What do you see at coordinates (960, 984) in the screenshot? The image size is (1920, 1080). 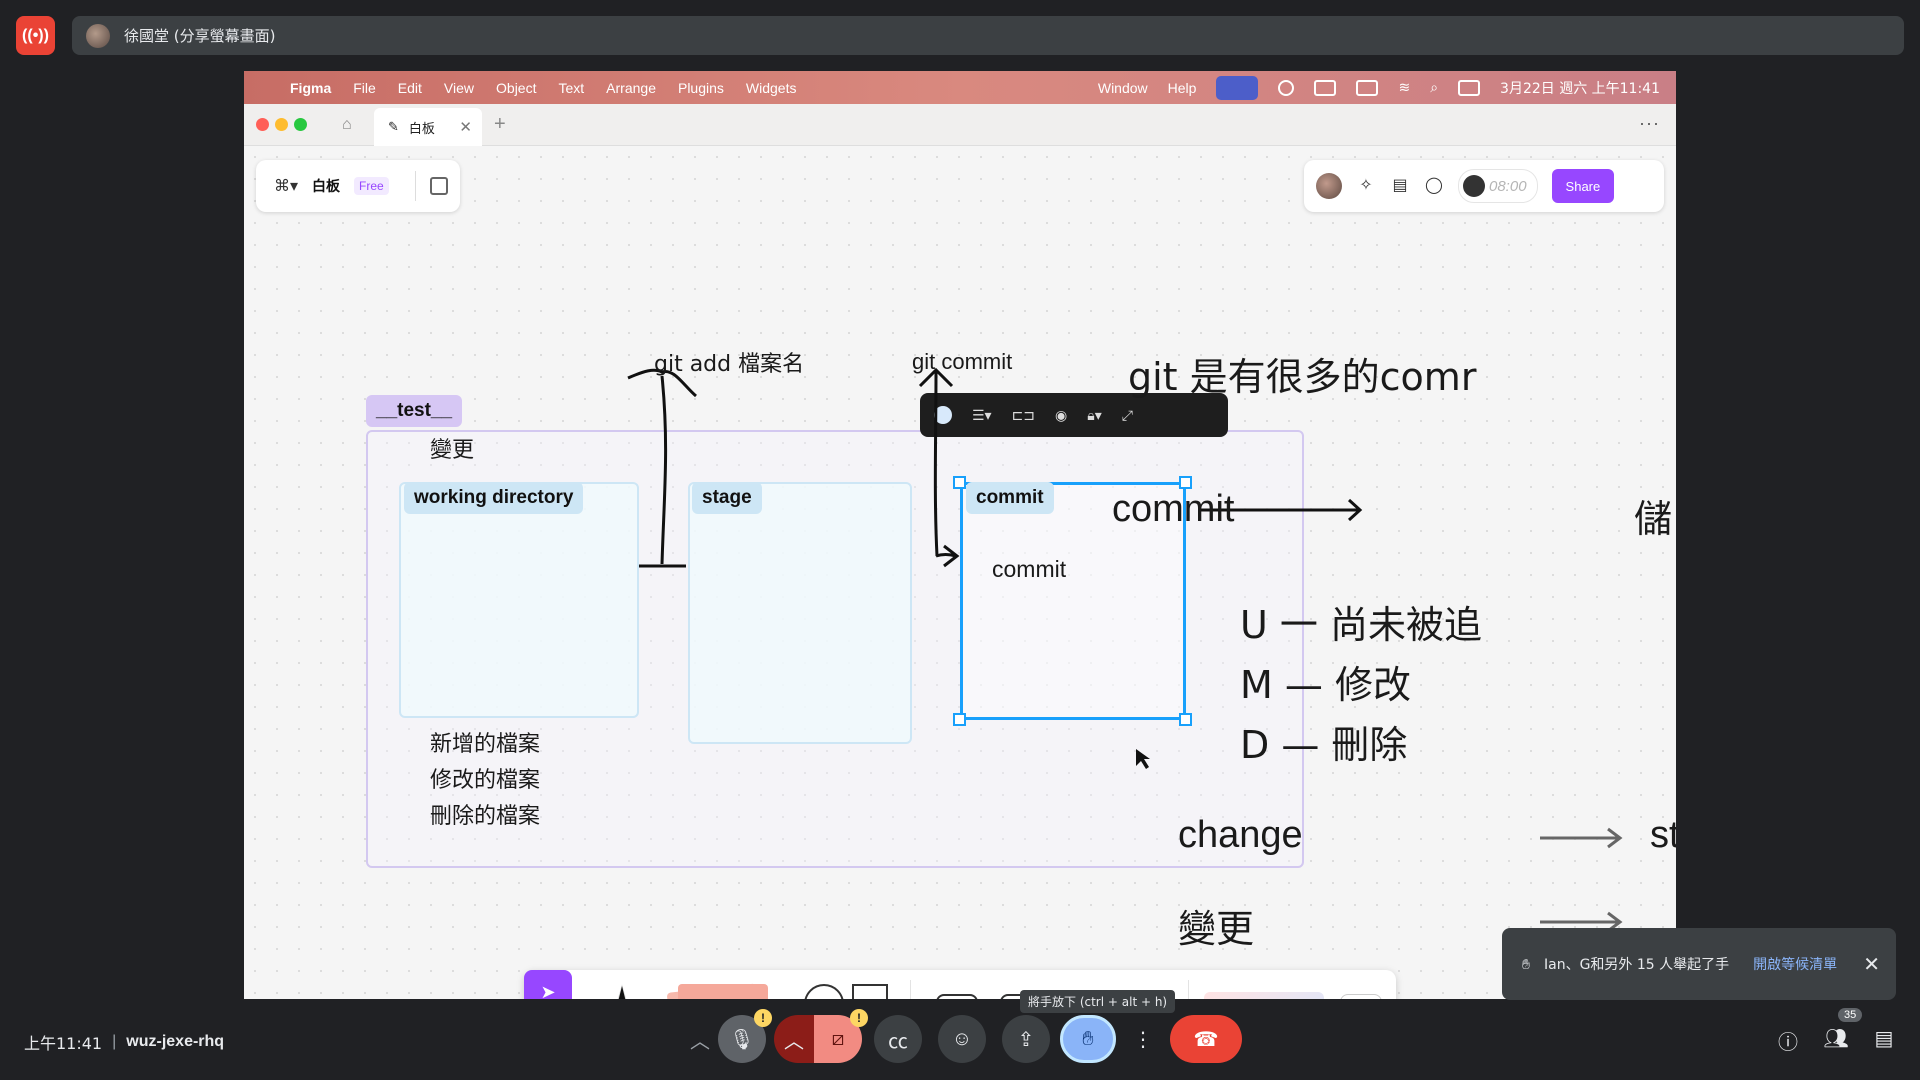 I see `creation-toolbar: ➤ ✋︎ T ⌜⌟ ⊞ ♙ +` at bounding box center [960, 984].